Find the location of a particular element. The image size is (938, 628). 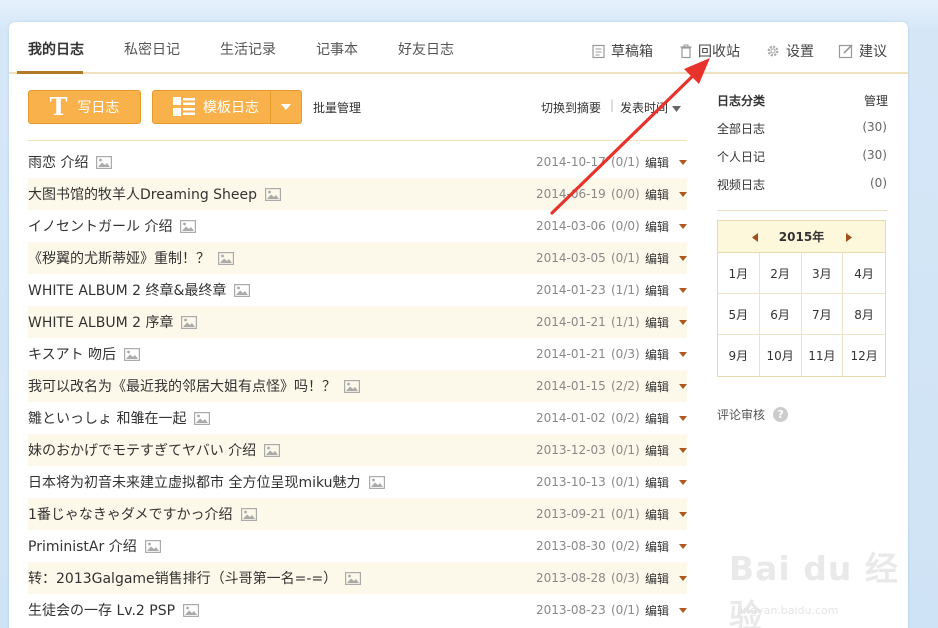

entry-title: 雛といっしょ 和雏在一起 is located at coordinates (107, 418).